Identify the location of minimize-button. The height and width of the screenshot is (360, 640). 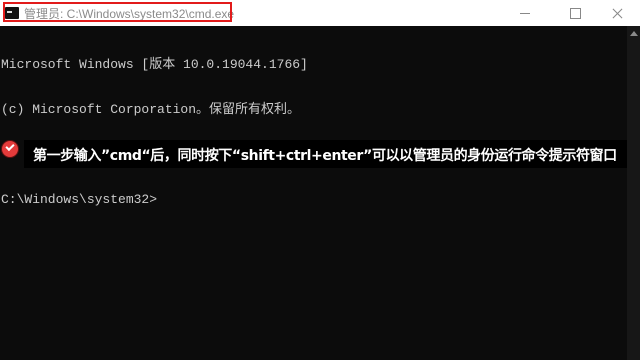
(525, 13).